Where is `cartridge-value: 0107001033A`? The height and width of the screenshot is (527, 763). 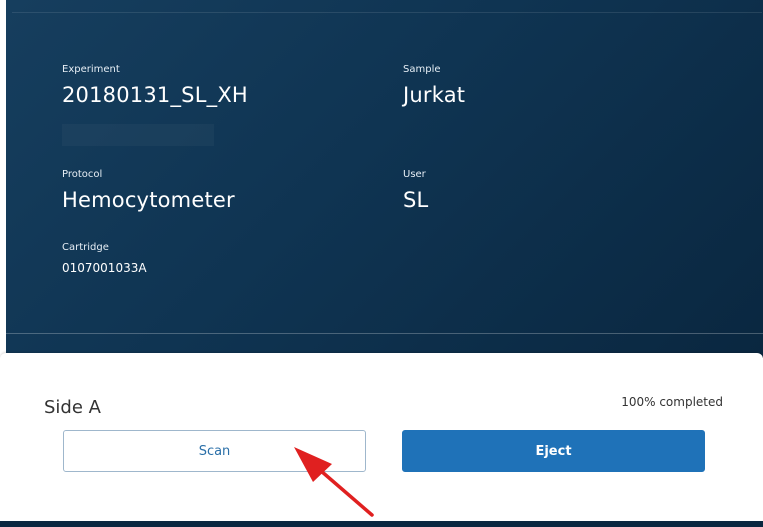 cartridge-value: 0107001033A is located at coordinates (104, 268).